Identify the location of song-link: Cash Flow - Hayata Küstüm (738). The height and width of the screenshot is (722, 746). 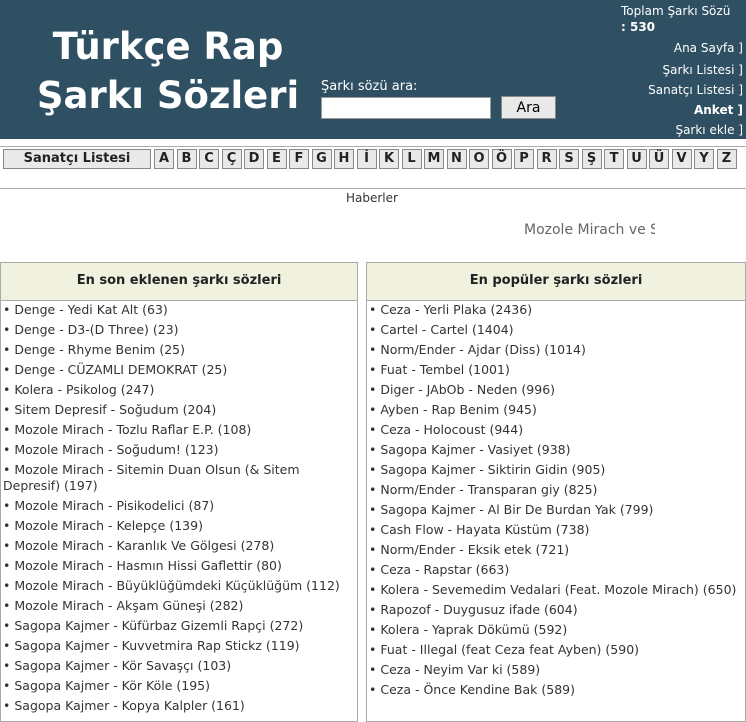
(484, 529).